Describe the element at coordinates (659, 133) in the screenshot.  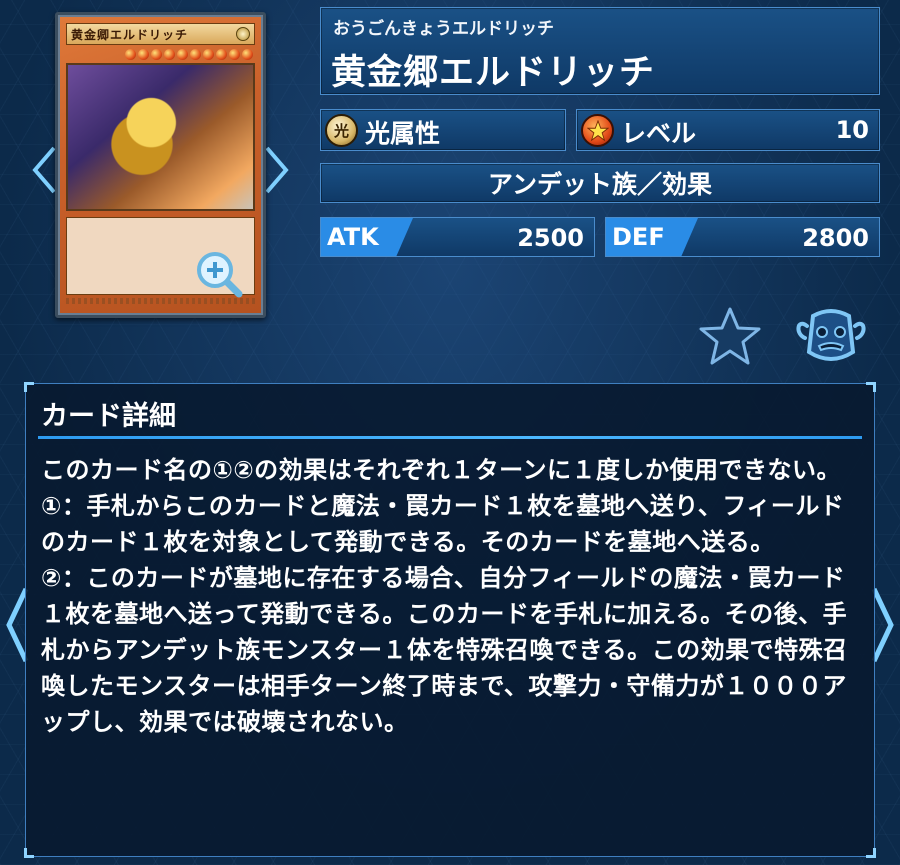
I see `level-label: レベル` at that location.